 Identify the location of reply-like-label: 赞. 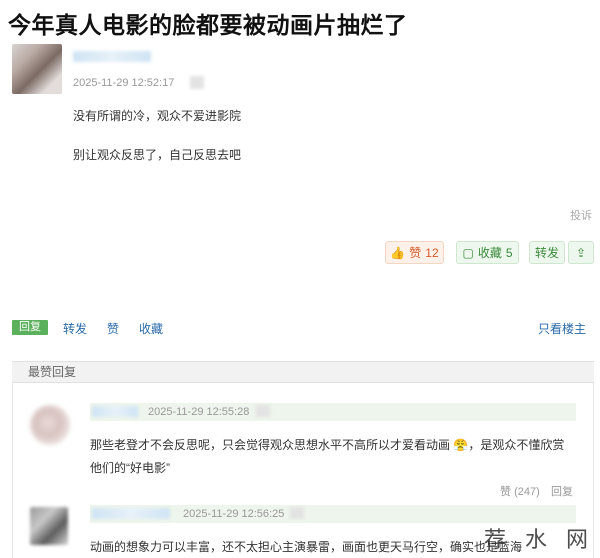
(505, 492).